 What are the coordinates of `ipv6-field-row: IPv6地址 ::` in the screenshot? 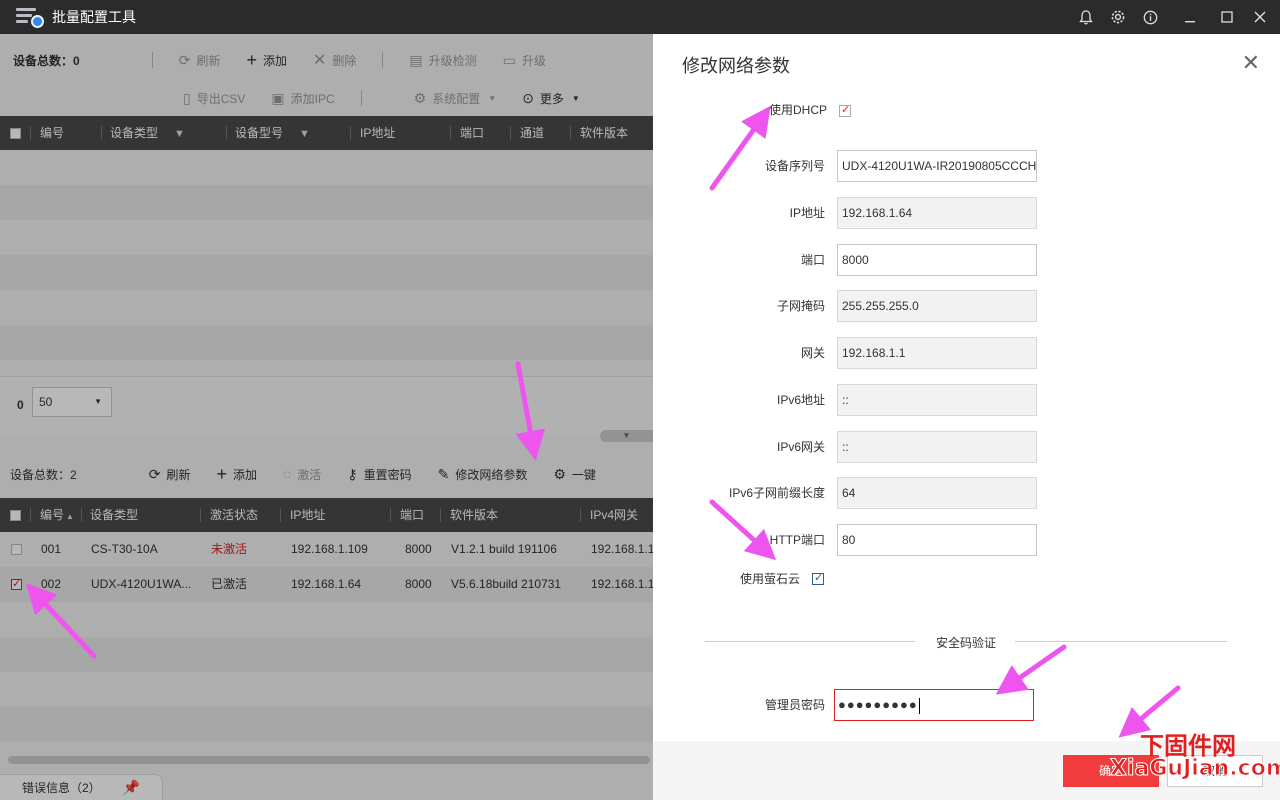 It's located at (966, 400).